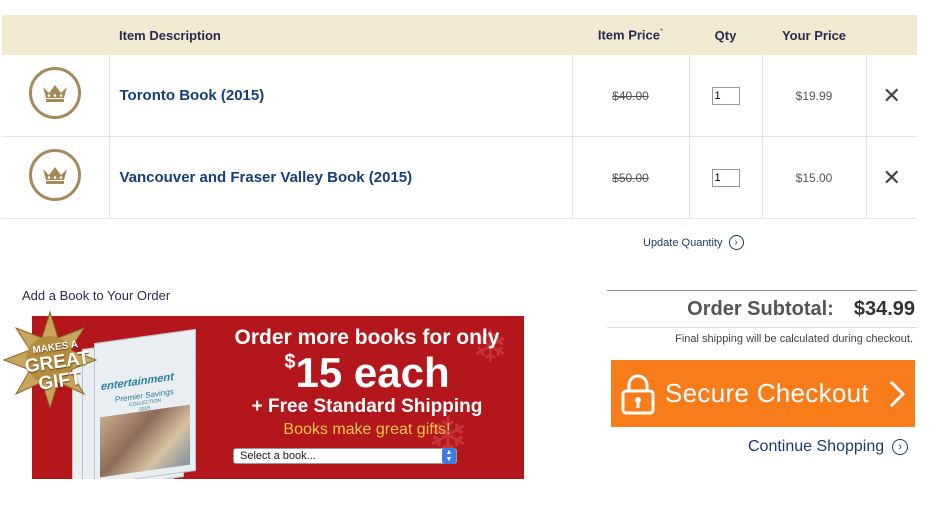 The height and width of the screenshot is (515, 935). I want to click on promo-headline: Order more books for only, so click(367, 337).